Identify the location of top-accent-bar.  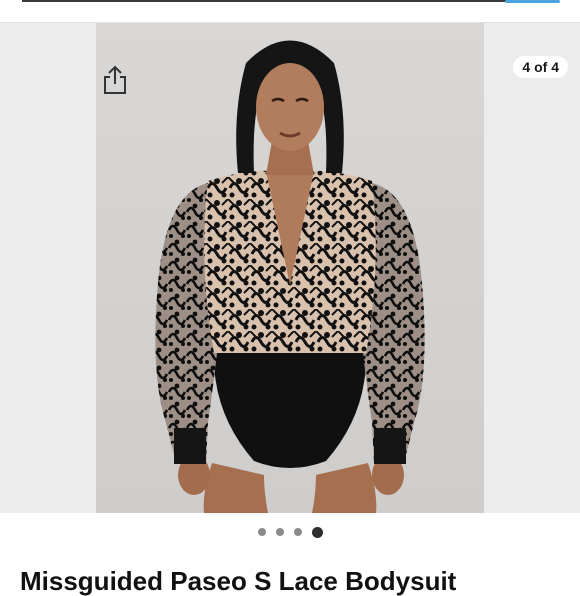
(532, 1).